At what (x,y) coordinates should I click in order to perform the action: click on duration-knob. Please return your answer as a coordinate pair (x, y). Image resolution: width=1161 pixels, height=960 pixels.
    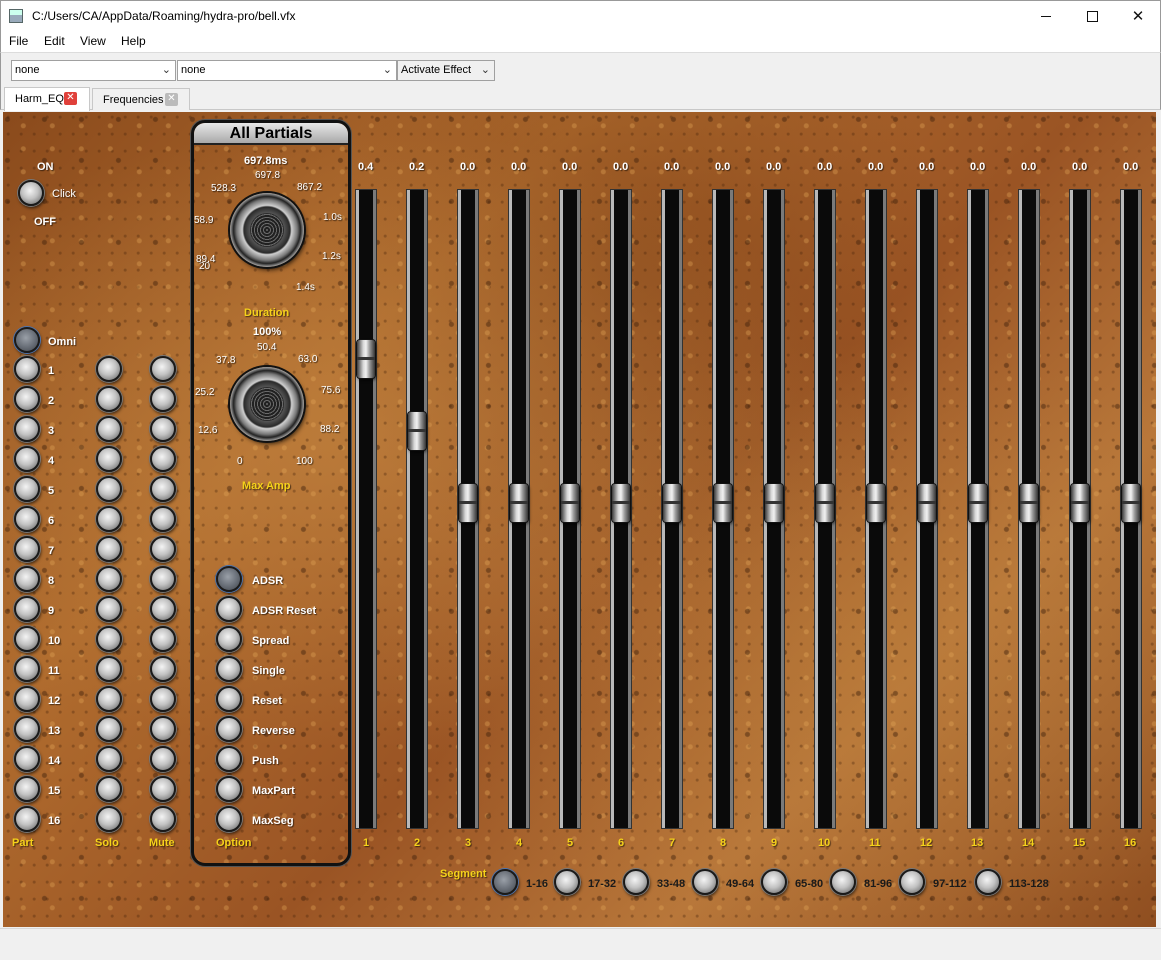
    Looking at the image, I should click on (267, 230).